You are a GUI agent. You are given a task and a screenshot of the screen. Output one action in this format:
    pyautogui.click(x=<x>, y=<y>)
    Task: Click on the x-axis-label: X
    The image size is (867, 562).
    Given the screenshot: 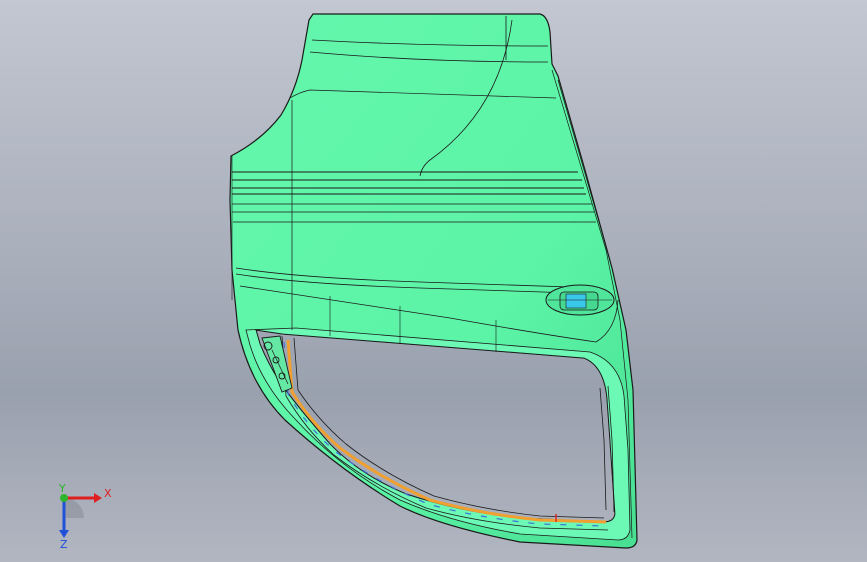 What is the action you would take?
    pyautogui.click(x=108, y=493)
    